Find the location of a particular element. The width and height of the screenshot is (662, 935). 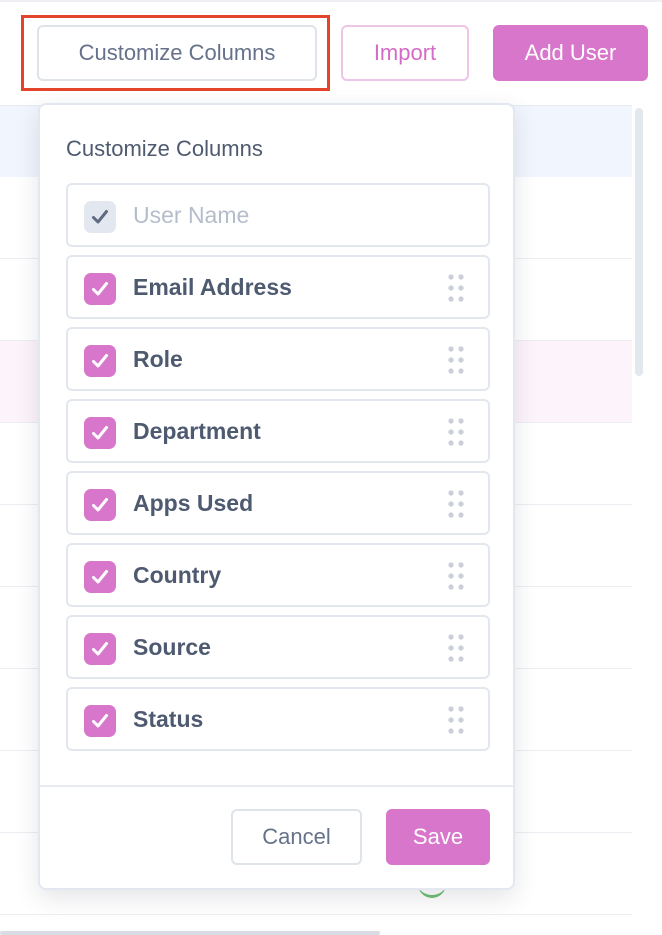

column-label: Role is located at coordinates (158, 359).